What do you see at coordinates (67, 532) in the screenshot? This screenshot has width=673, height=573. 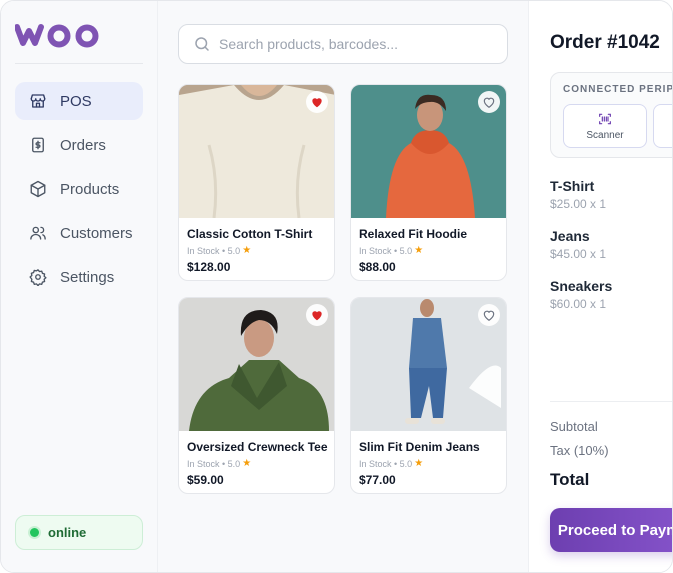 I see `status-label: online` at bounding box center [67, 532].